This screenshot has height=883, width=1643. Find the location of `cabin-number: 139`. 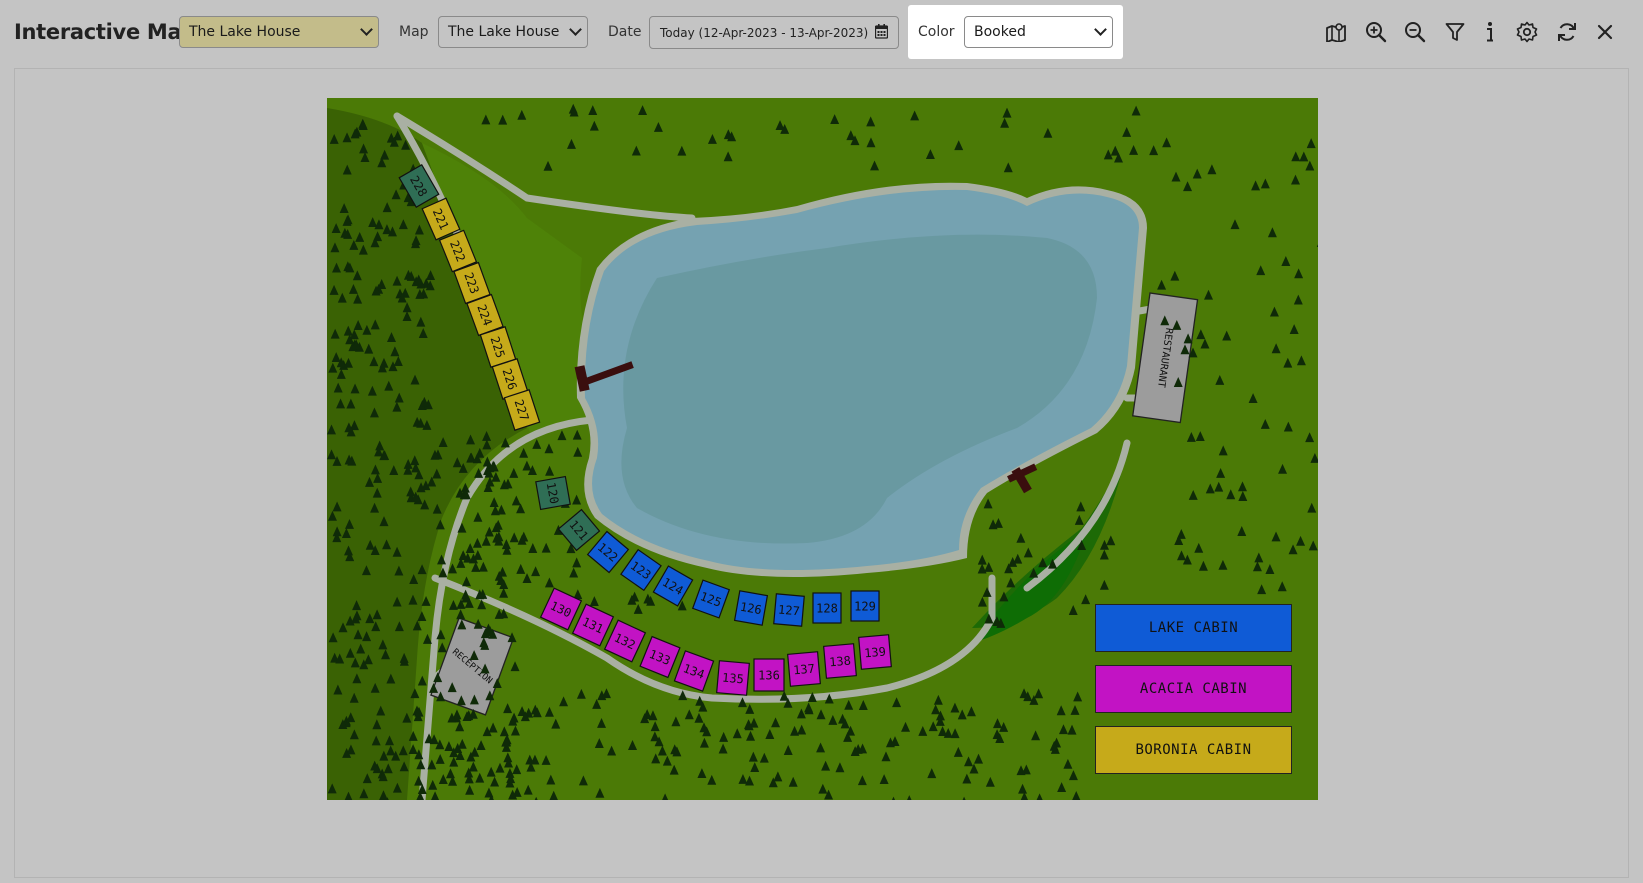

cabin-number: 139 is located at coordinates (875, 653).